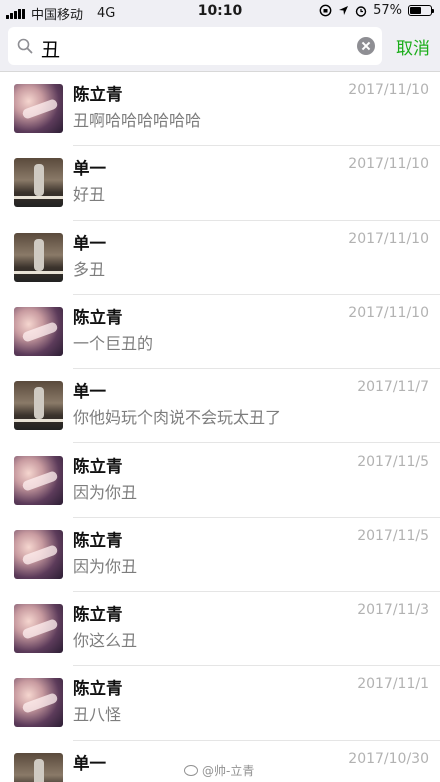 The height and width of the screenshot is (782, 440). Describe the element at coordinates (344, 10) in the screenshot. I see `location-icon` at that location.